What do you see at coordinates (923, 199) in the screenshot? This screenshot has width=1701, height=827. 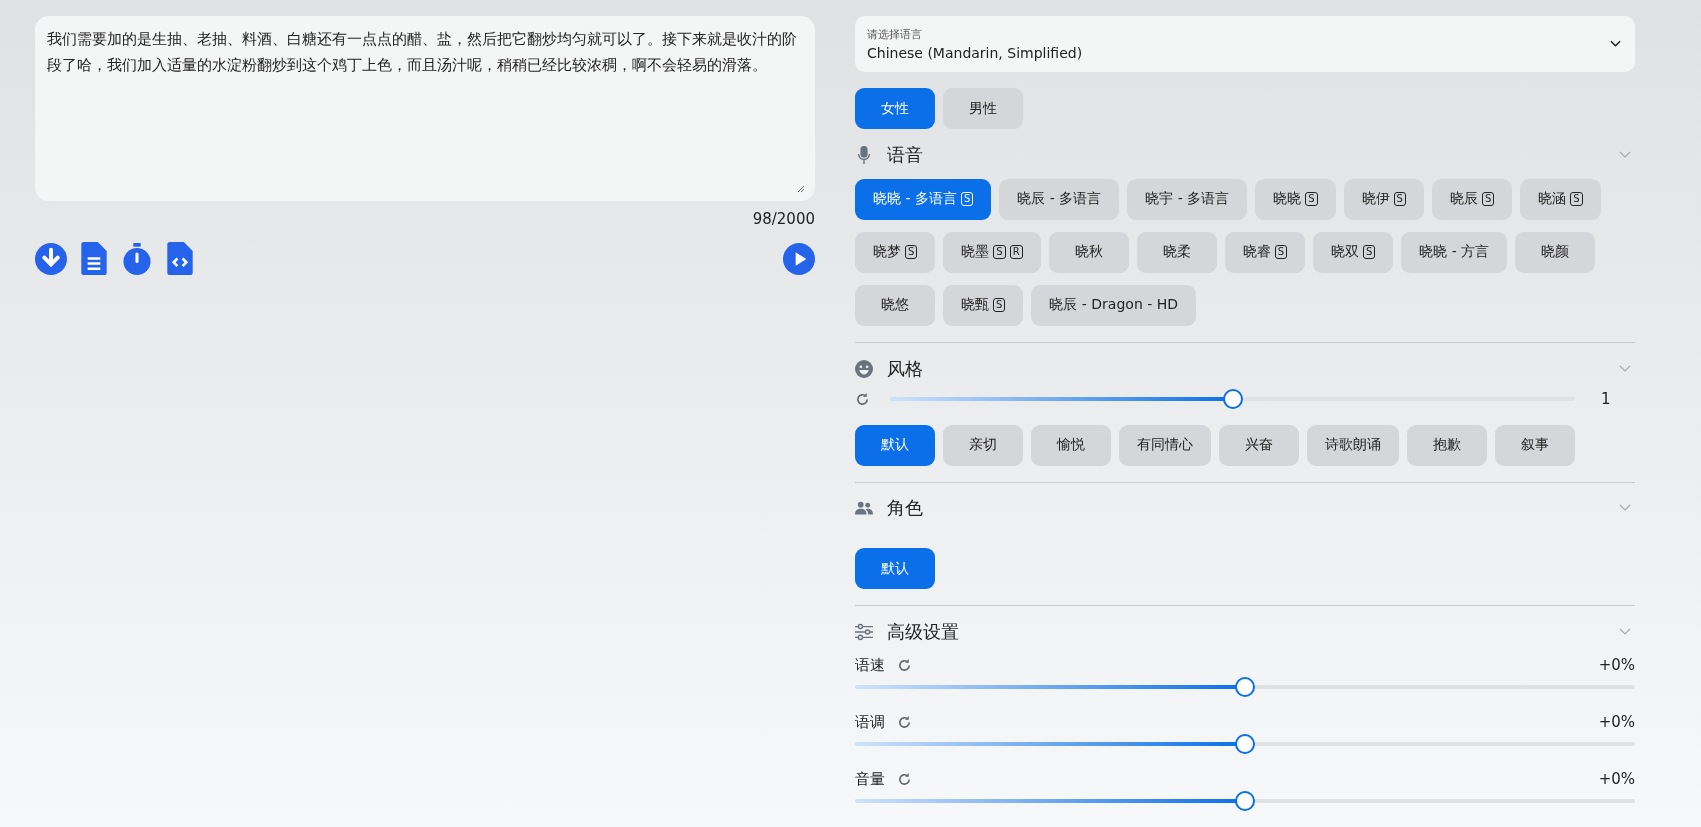 I see `voice-option: 晓晓 - 多语言 S` at bounding box center [923, 199].